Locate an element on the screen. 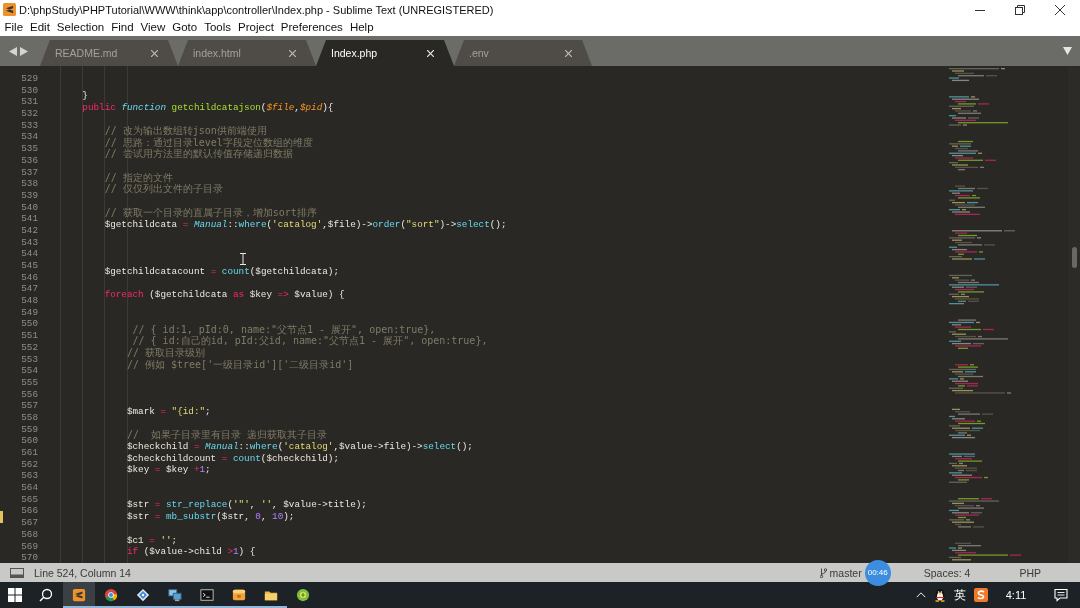 The height and width of the screenshot is (608, 1080). code-line: $mark = "{id:"; is located at coordinates (168, 411).